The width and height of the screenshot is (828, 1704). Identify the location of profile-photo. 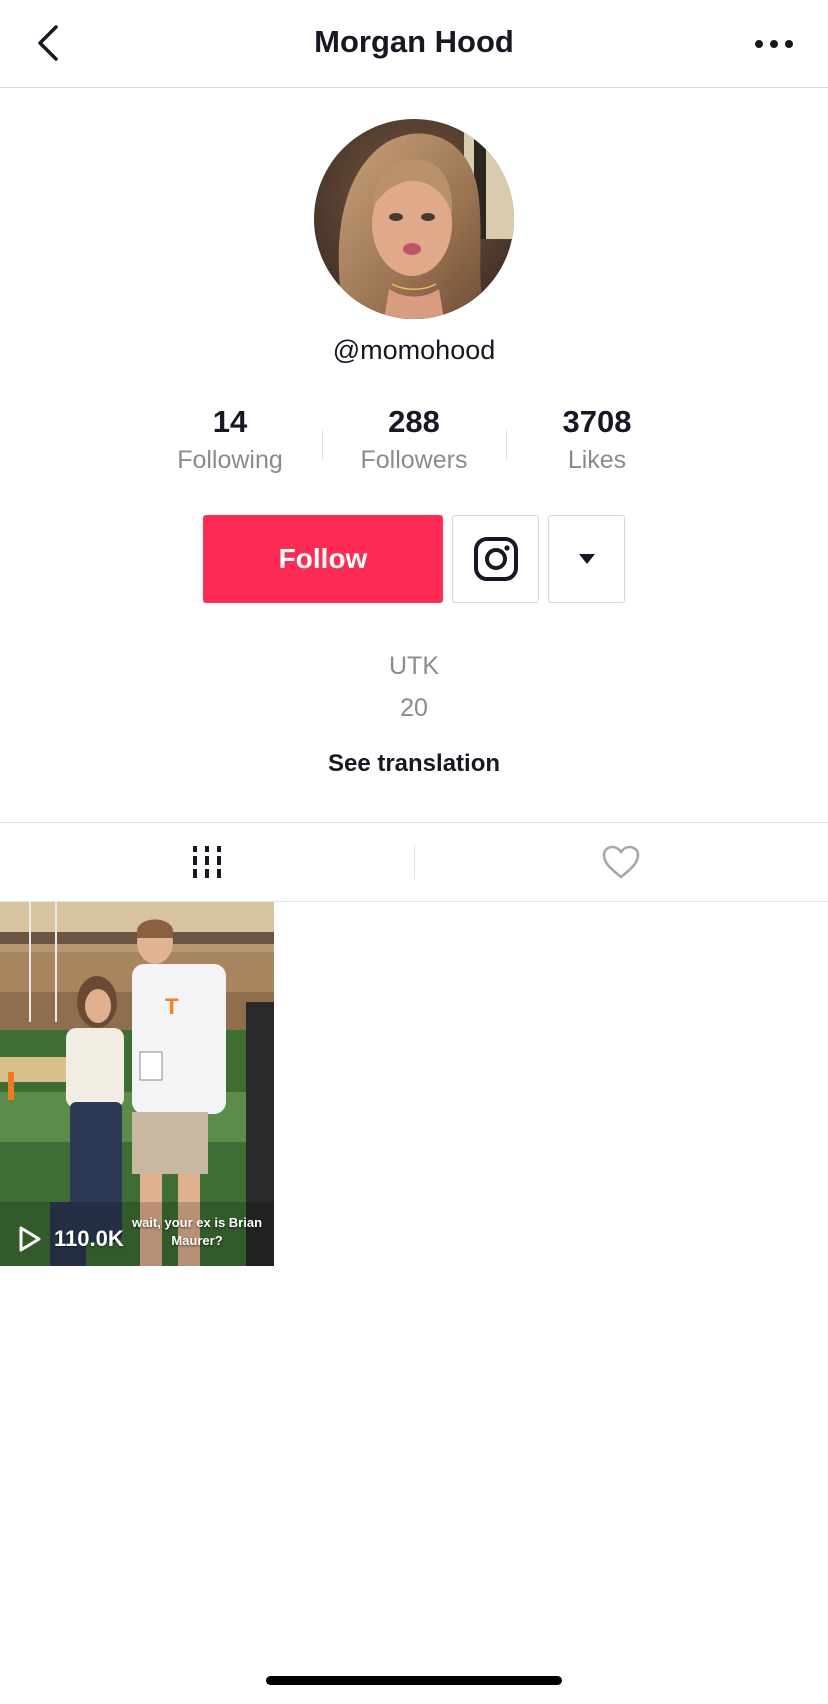
(414, 219).